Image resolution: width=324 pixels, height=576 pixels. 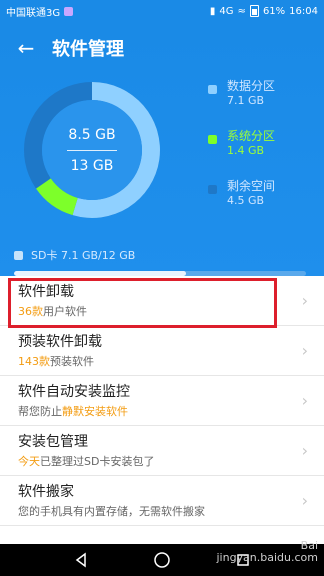 I want to click on battery-label: 61%, so click(x=274, y=11).